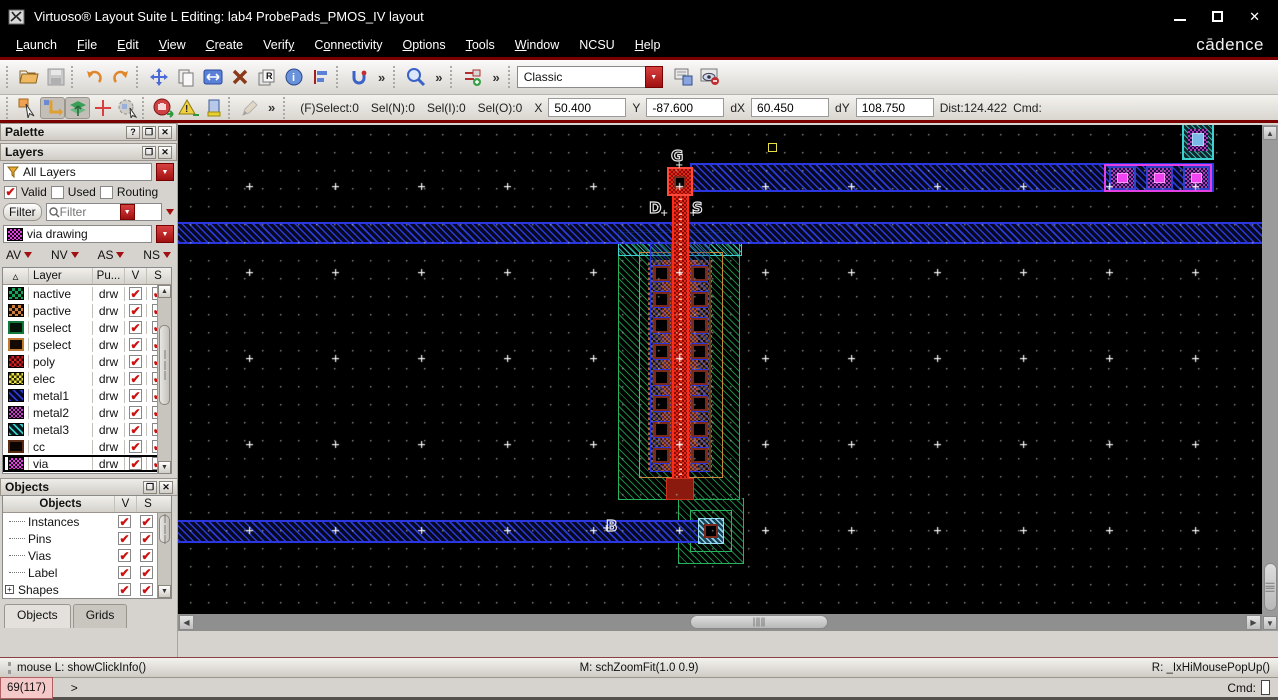  Describe the element at coordinates (87, 395) in the screenshot. I see `layer-row-metal1: metal1 drw` at that location.